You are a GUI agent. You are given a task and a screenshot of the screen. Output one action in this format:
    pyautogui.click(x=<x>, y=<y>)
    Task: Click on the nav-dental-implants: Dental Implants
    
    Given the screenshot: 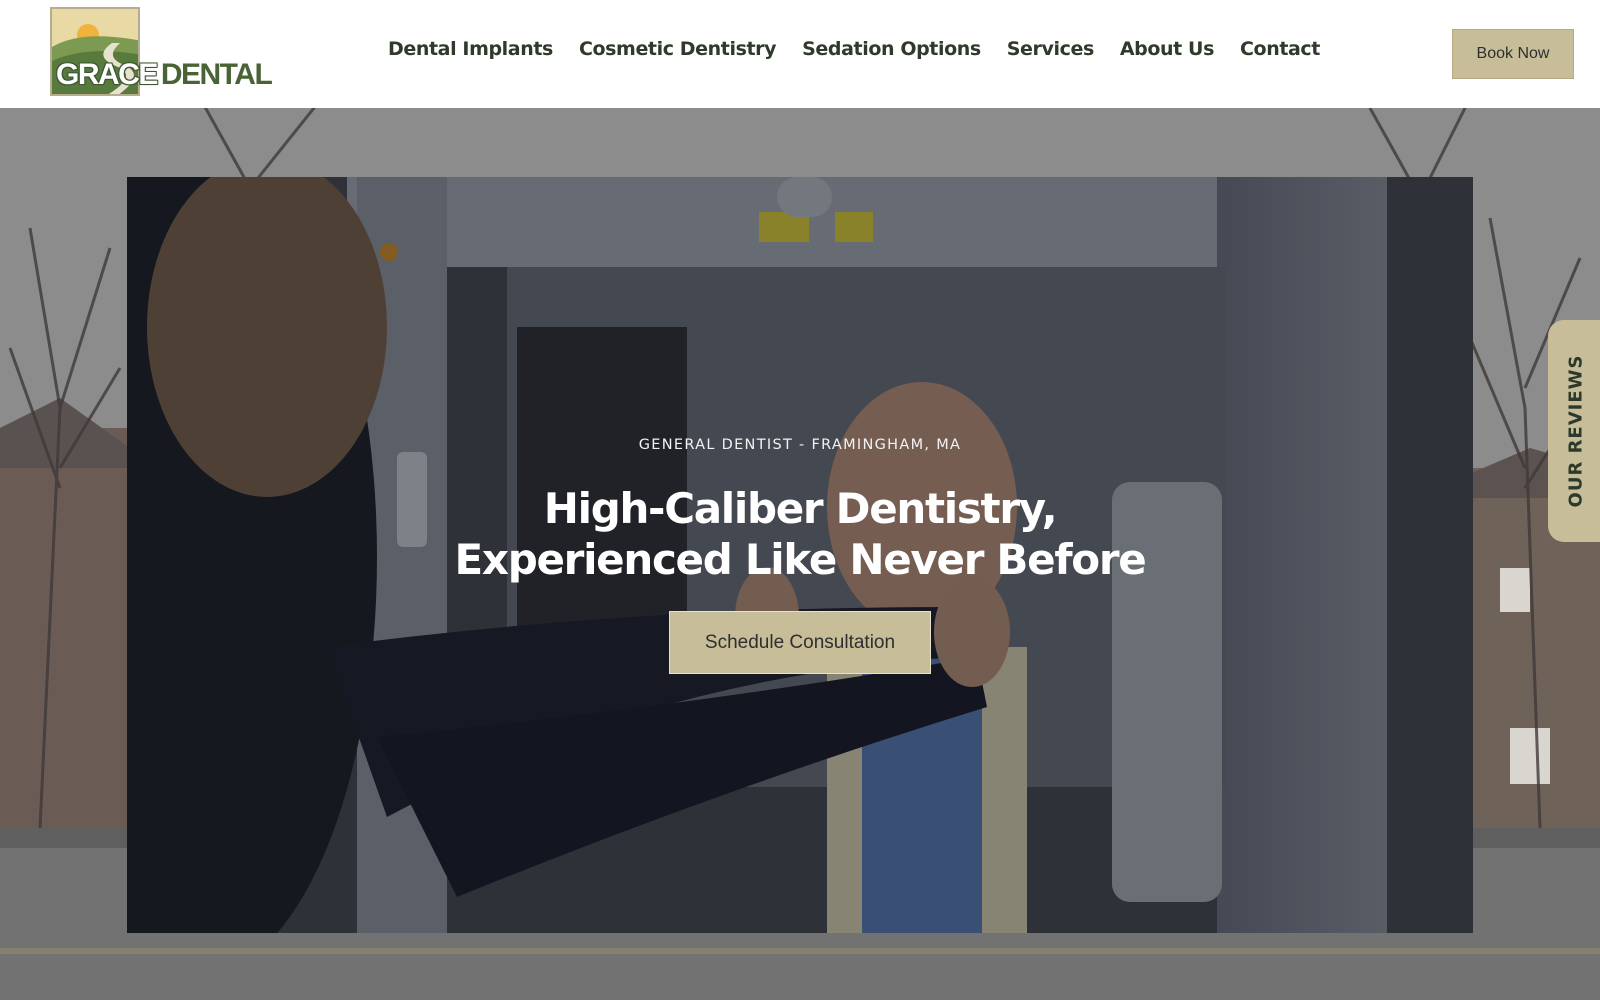 What is the action you would take?
    pyautogui.click(x=470, y=49)
    